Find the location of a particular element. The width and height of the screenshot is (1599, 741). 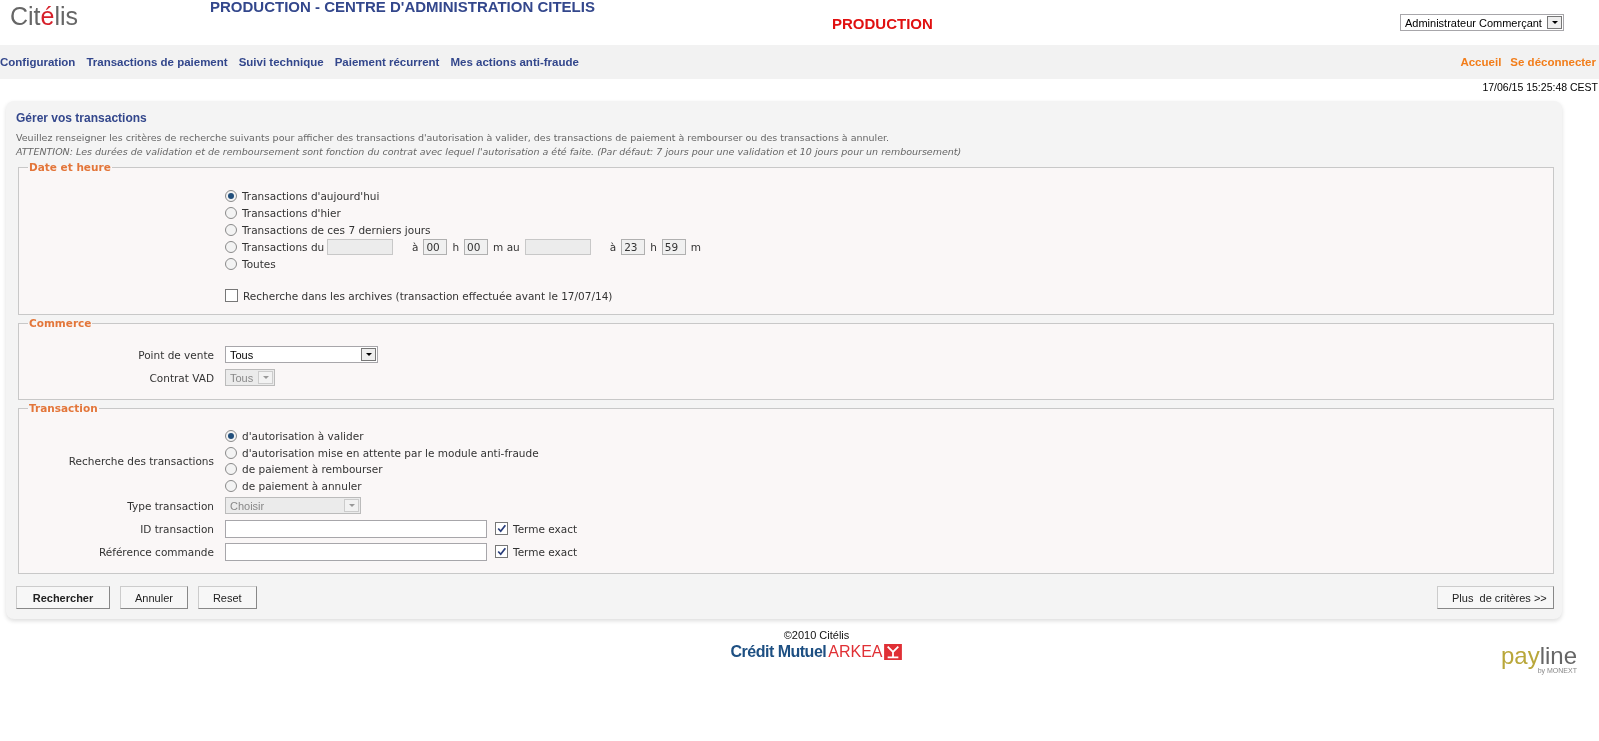

hour-field: 23 is located at coordinates (633, 246).